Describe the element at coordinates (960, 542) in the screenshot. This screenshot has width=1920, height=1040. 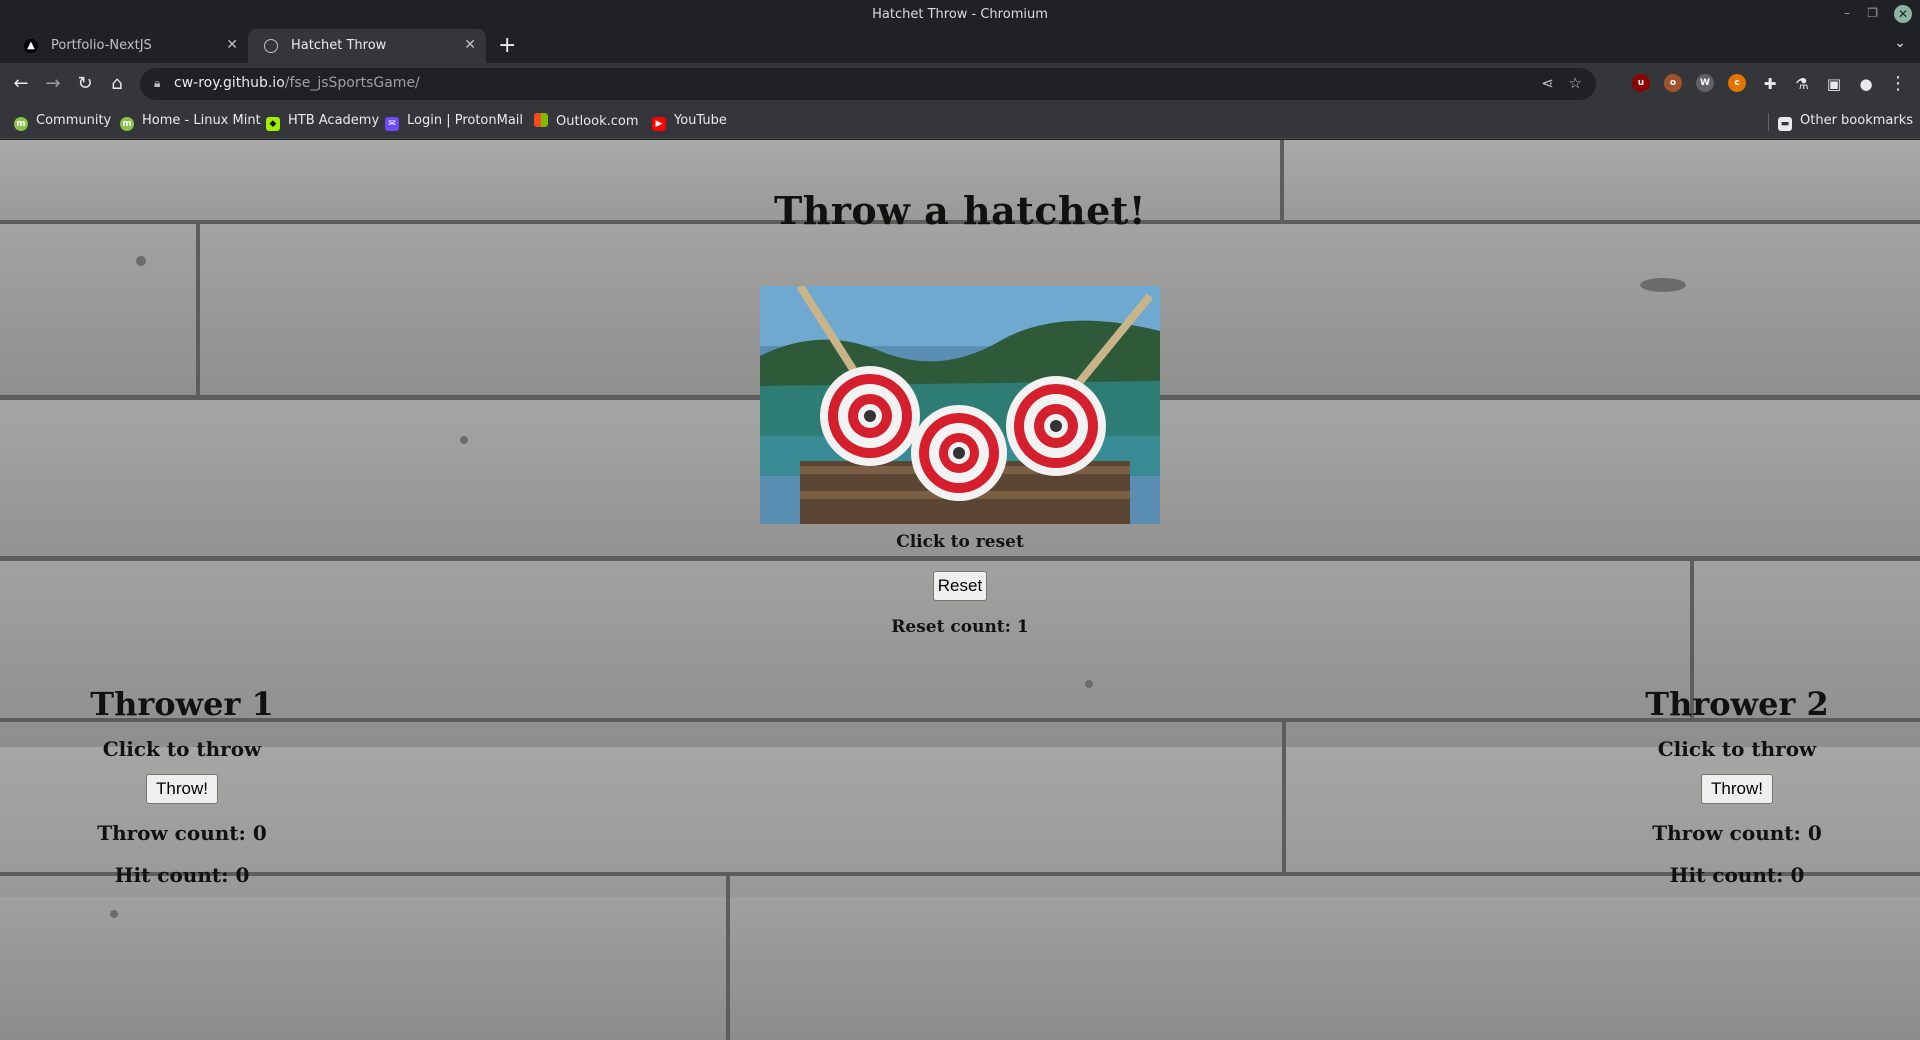
I see `reset-caption: Click to reset` at that location.